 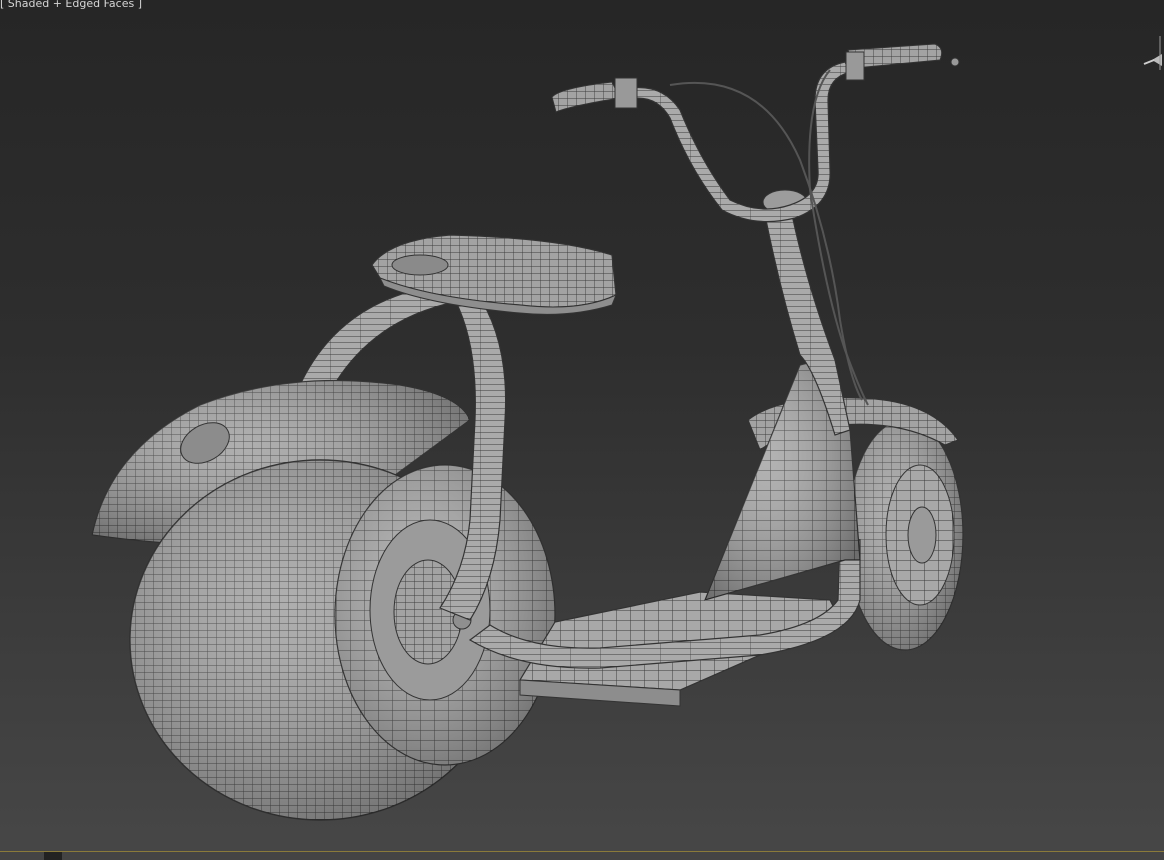 I want to click on front-wheel, so click(x=905, y=535).